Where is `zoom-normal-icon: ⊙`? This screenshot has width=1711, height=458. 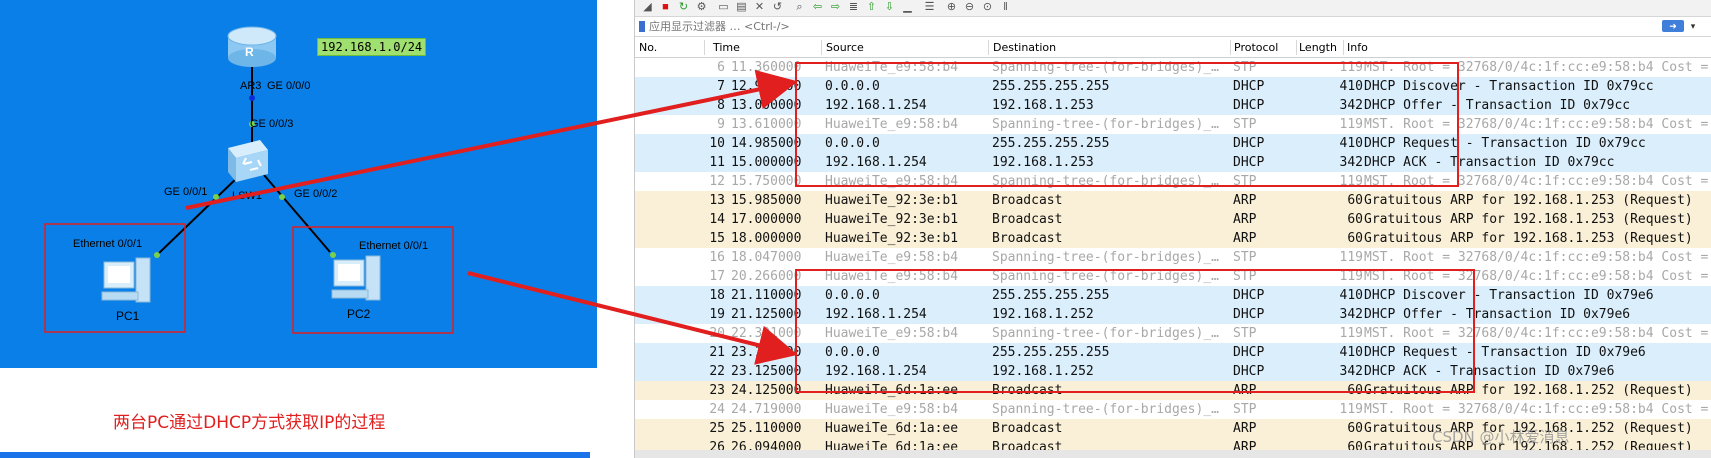
zoom-normal-icon: ⊙ is located at coordinates (987, 7).